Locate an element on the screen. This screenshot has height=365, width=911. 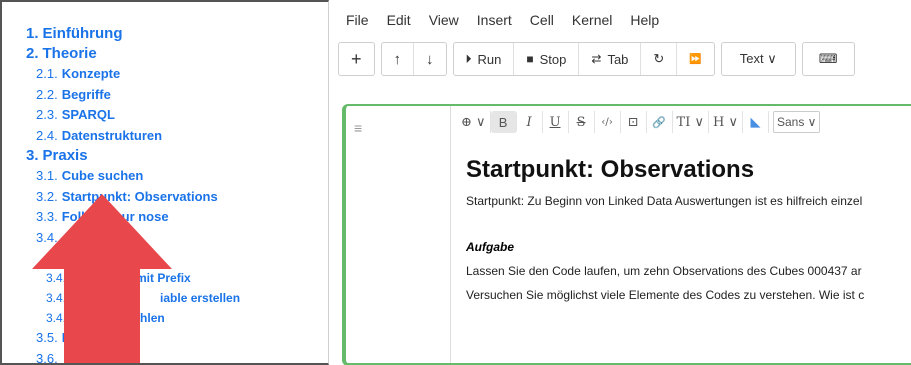
color-icon: ◣ is located at coordinates (756, 122).